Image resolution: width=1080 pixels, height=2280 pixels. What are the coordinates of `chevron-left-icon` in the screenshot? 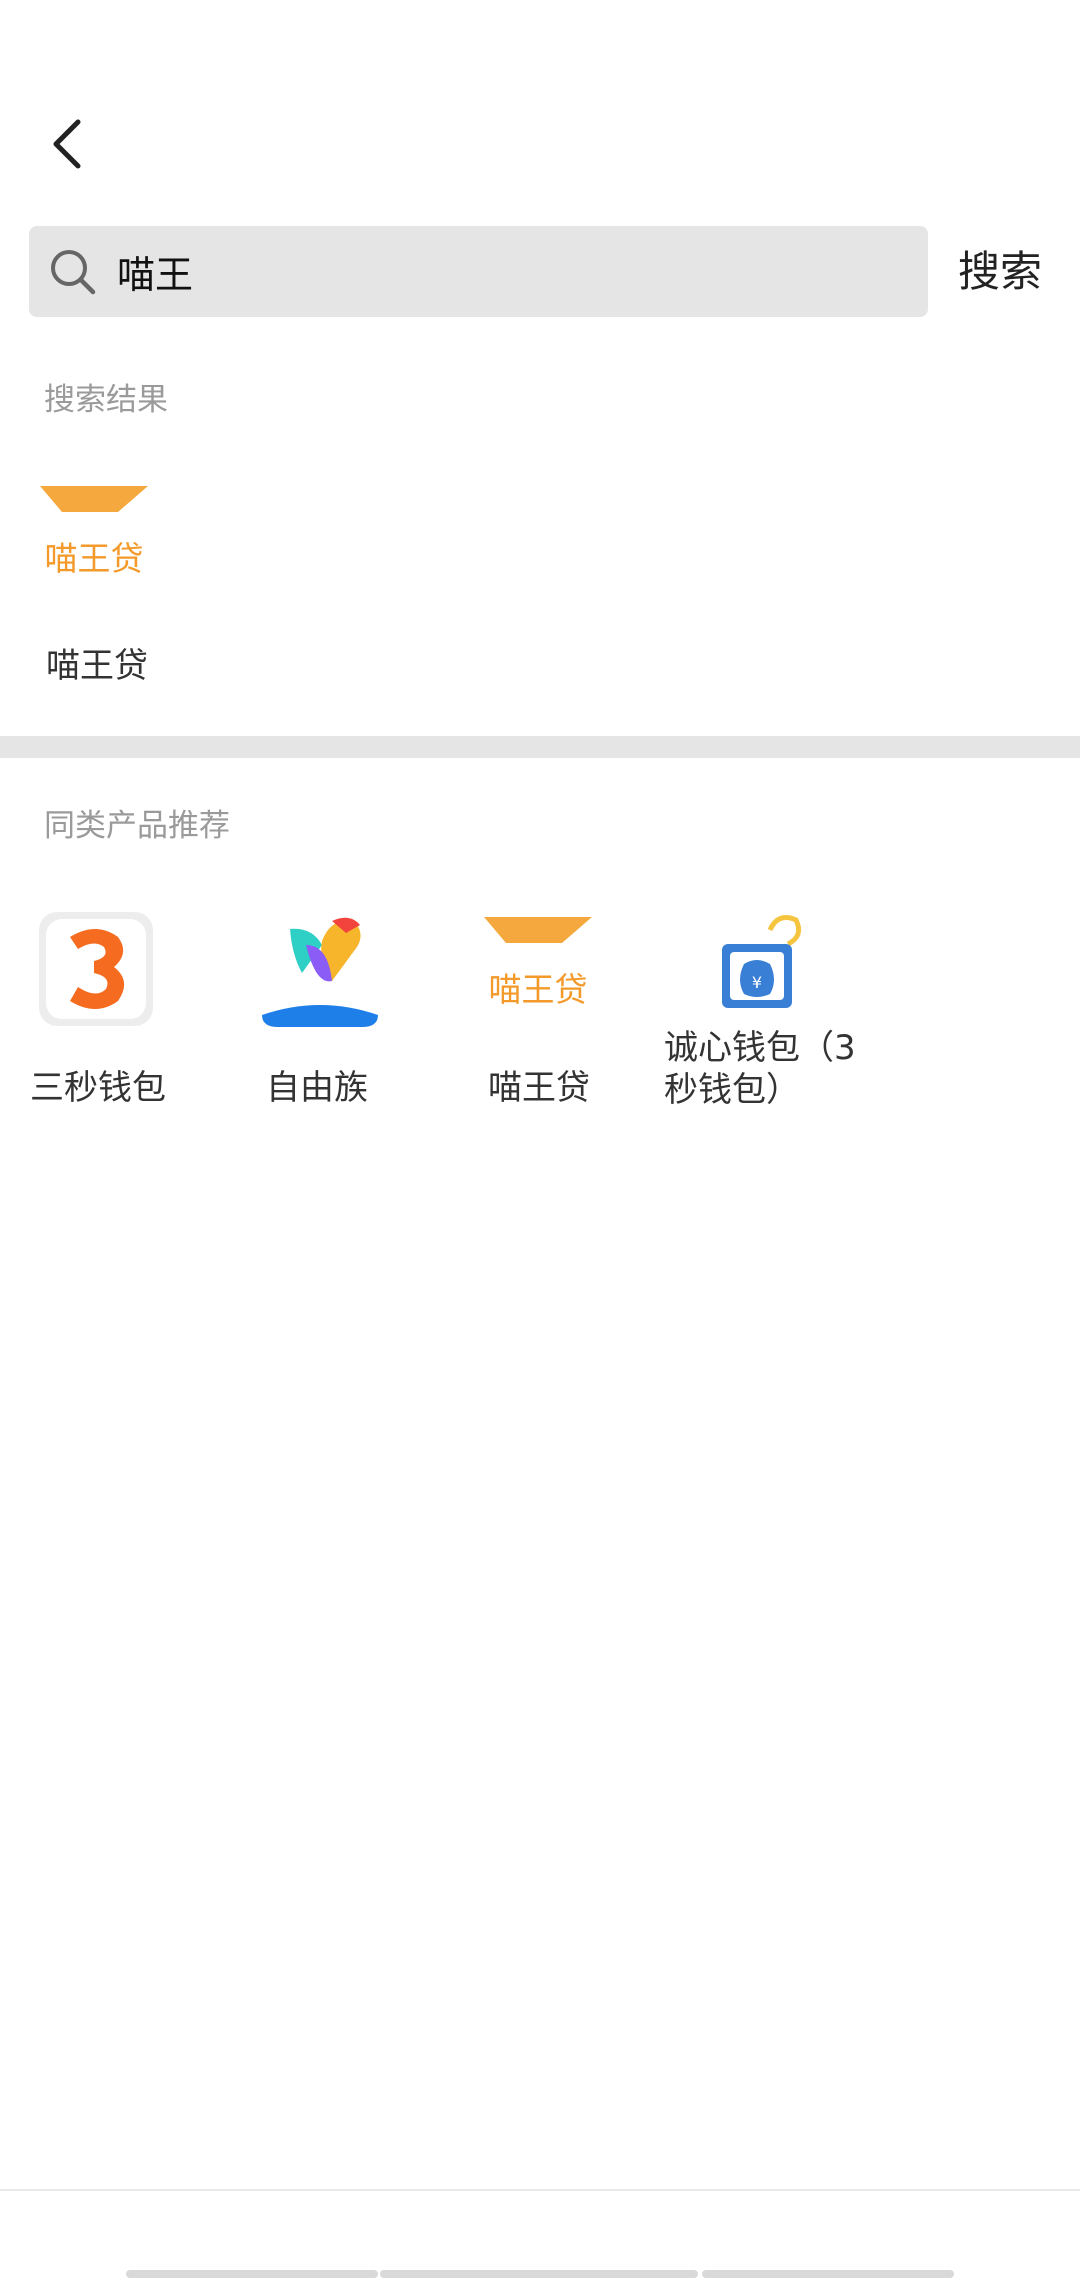 It's located at (67, 144).